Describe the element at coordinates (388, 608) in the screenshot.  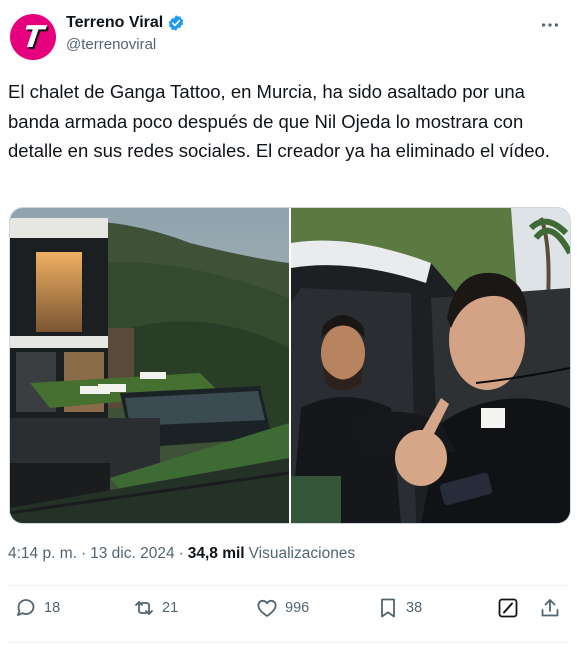
I see `bookmark-icon` at that location.